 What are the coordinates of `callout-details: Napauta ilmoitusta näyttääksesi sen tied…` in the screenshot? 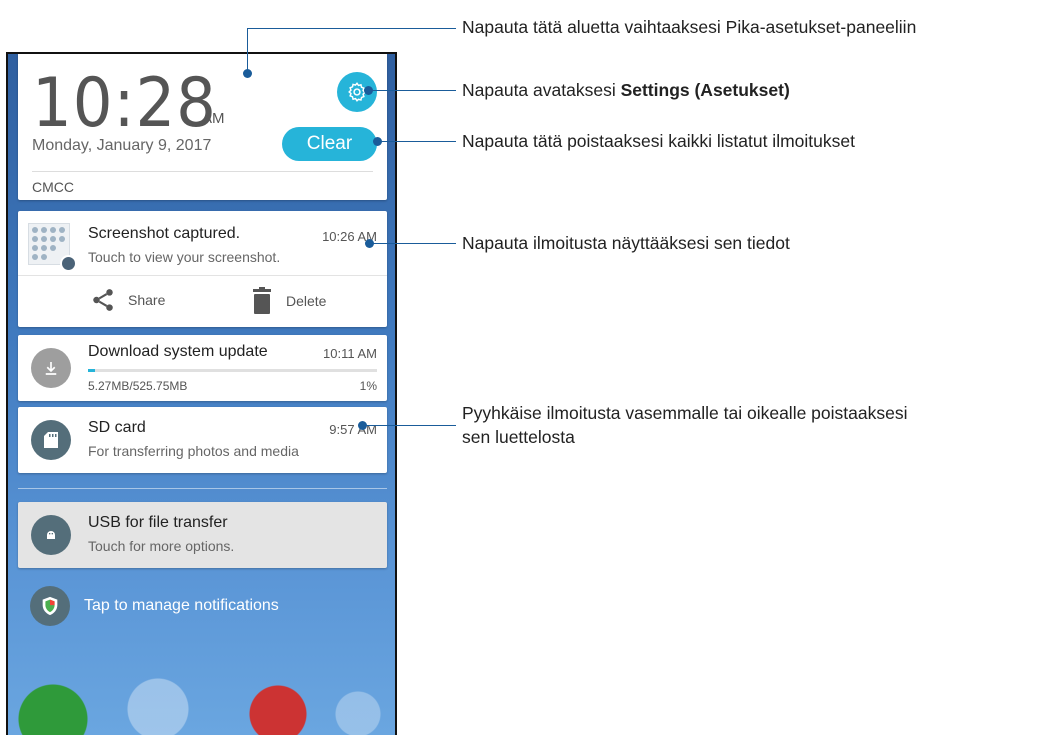 It's located at (626, 243).